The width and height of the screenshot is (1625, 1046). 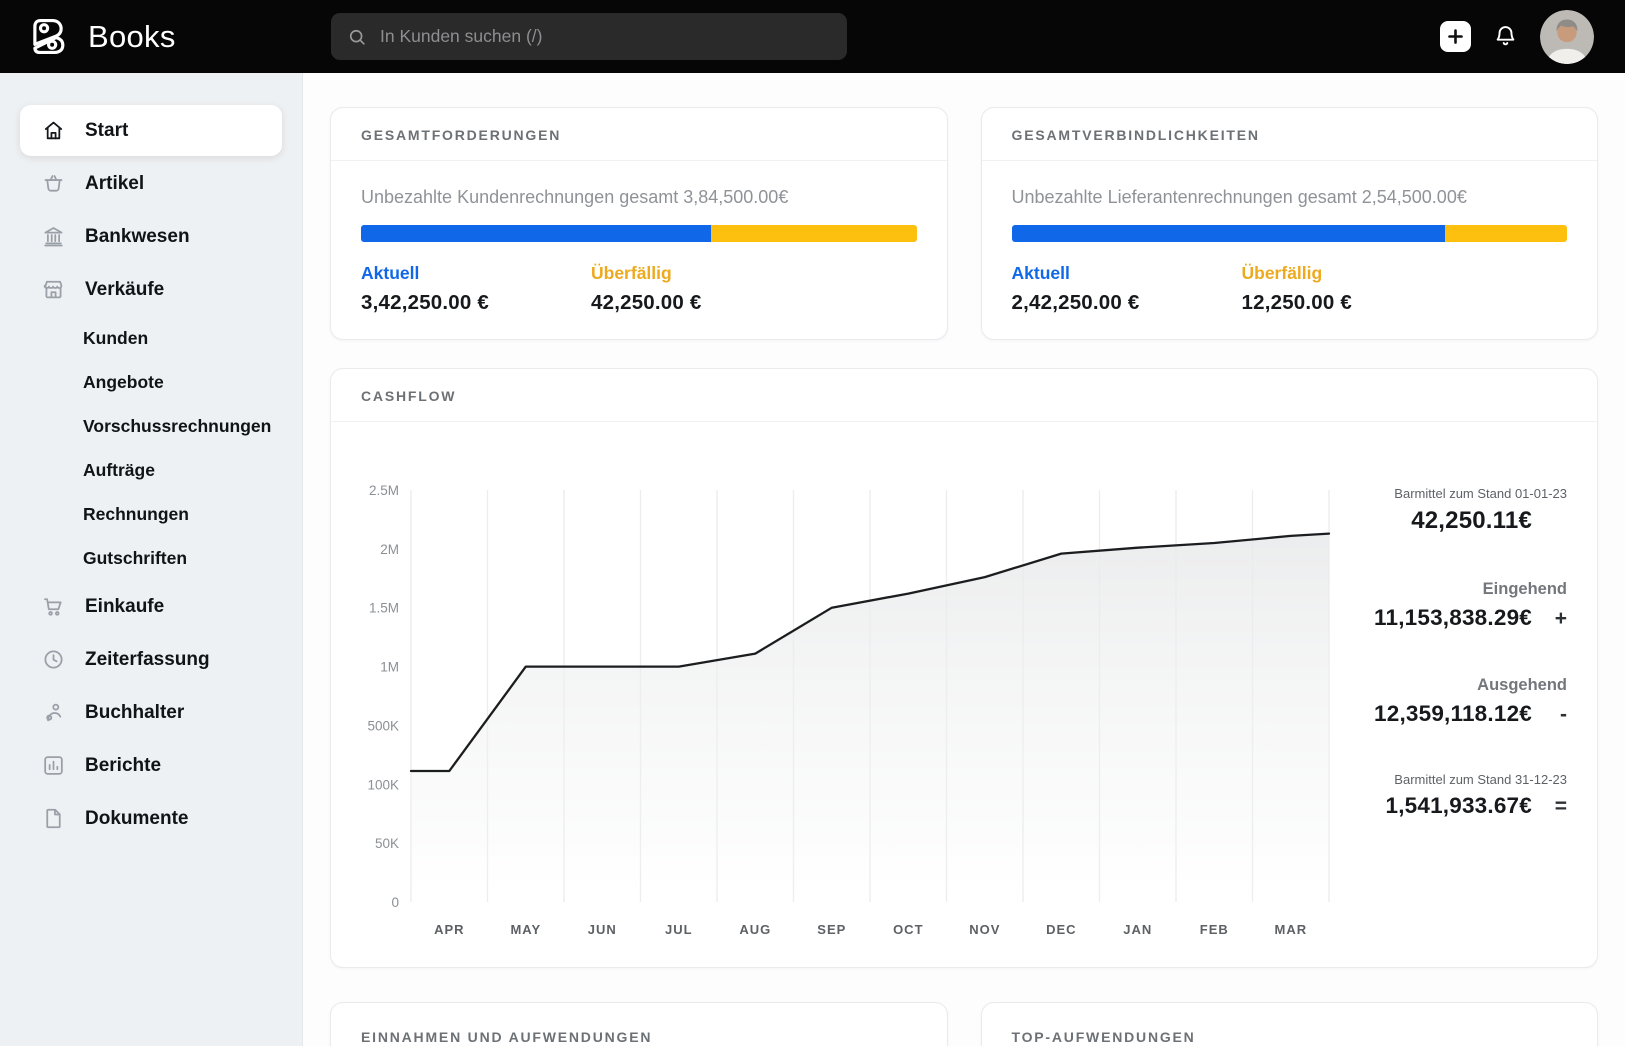 What do you see at coordinates (151, 183) in the screenshot?
I see `sidebar-item-artikel: Artikel` at bounding box center [151, 183].